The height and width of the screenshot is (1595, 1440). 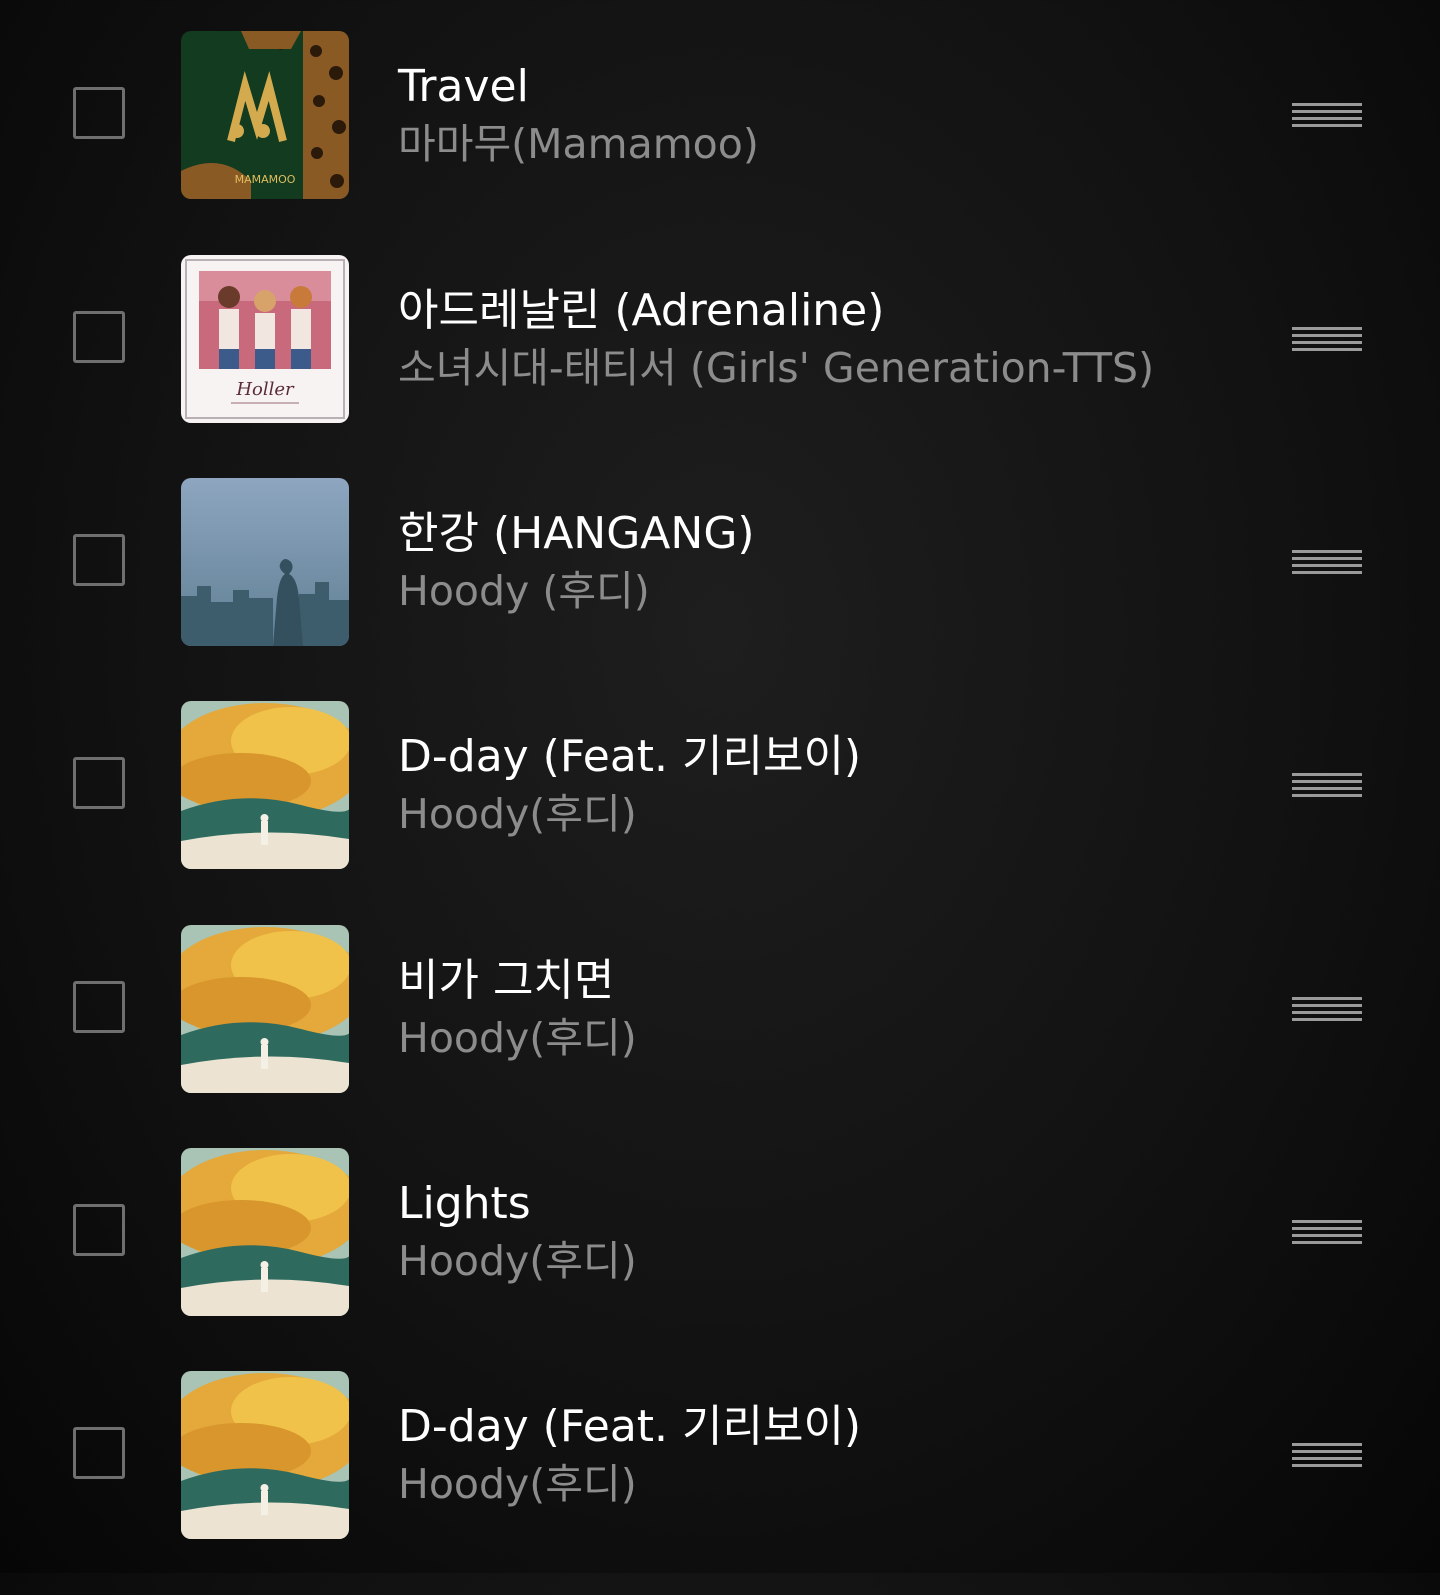 What do you see at coordinates (524, 591) in the screenshot?
I see `track-artist: Hoody (후디)` at bounding box center [524, 591].